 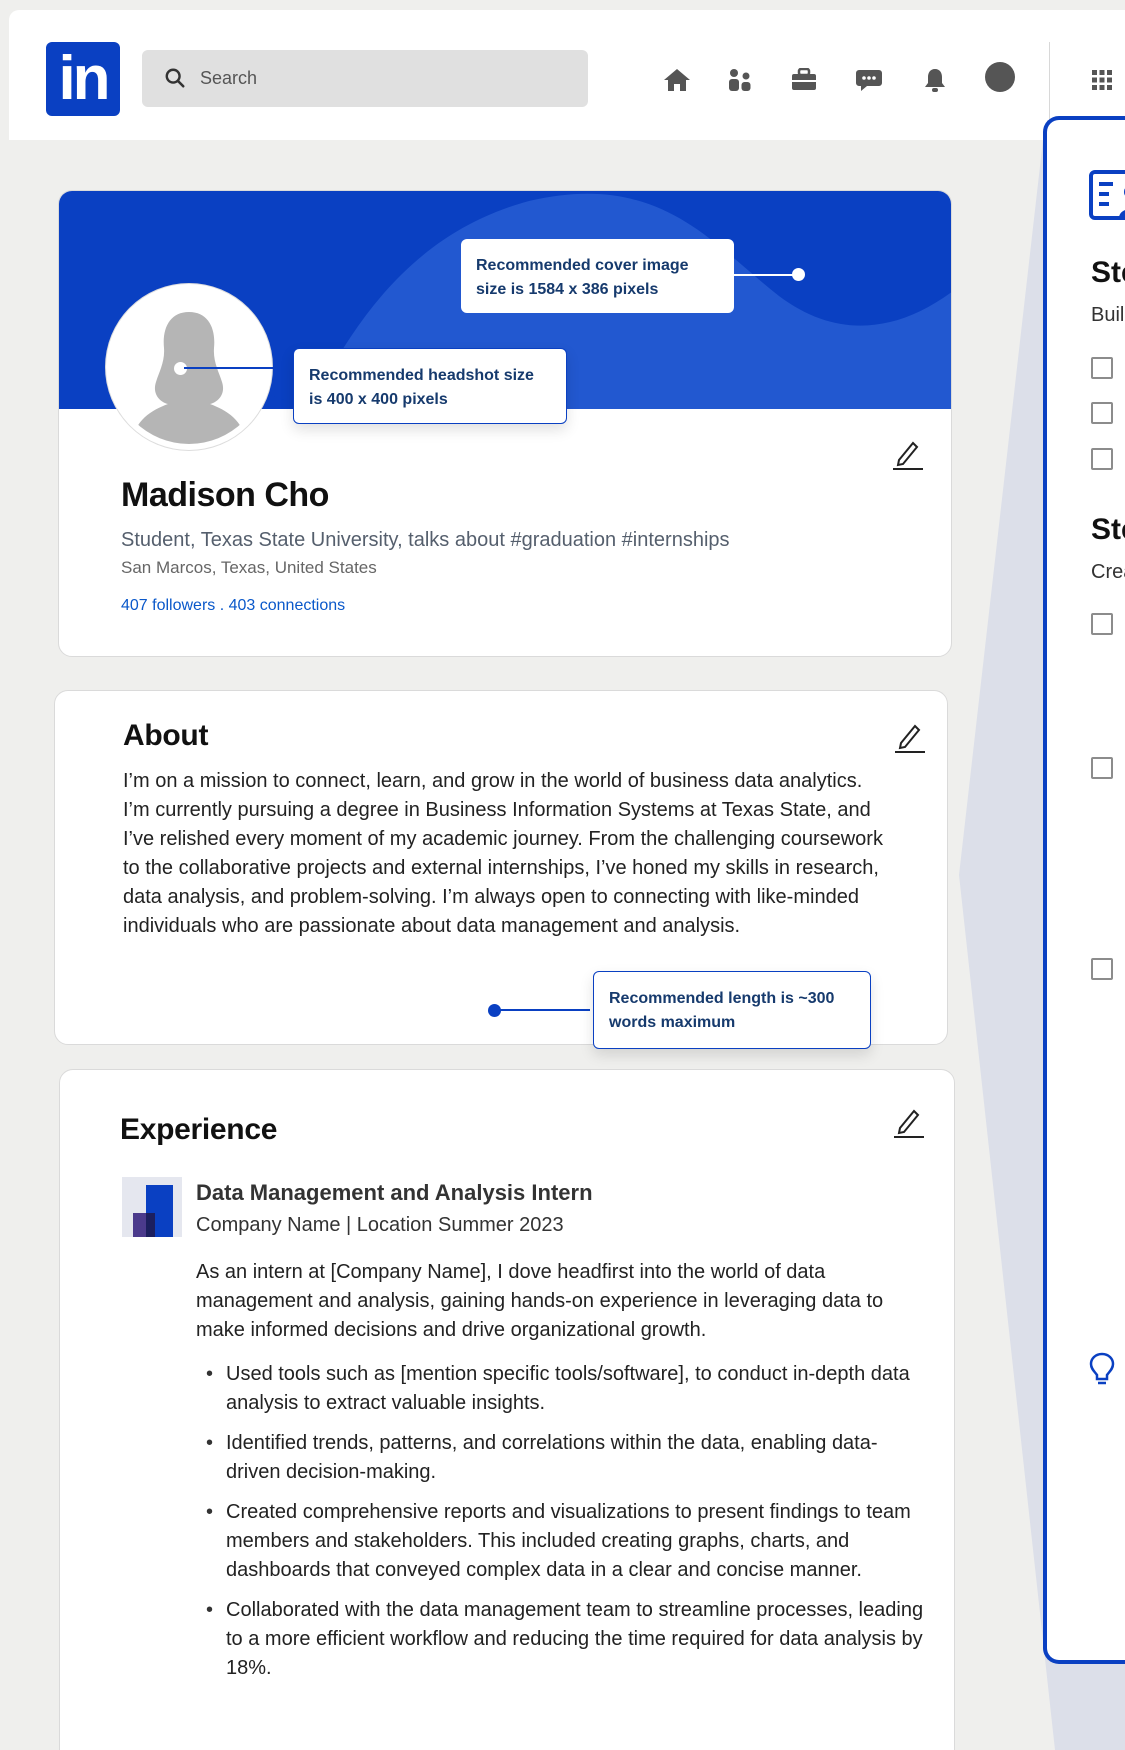 What do you see at coordinates (166, 735) in the screenshot?
I see `about-title: About` at bounding box center [166, 735].